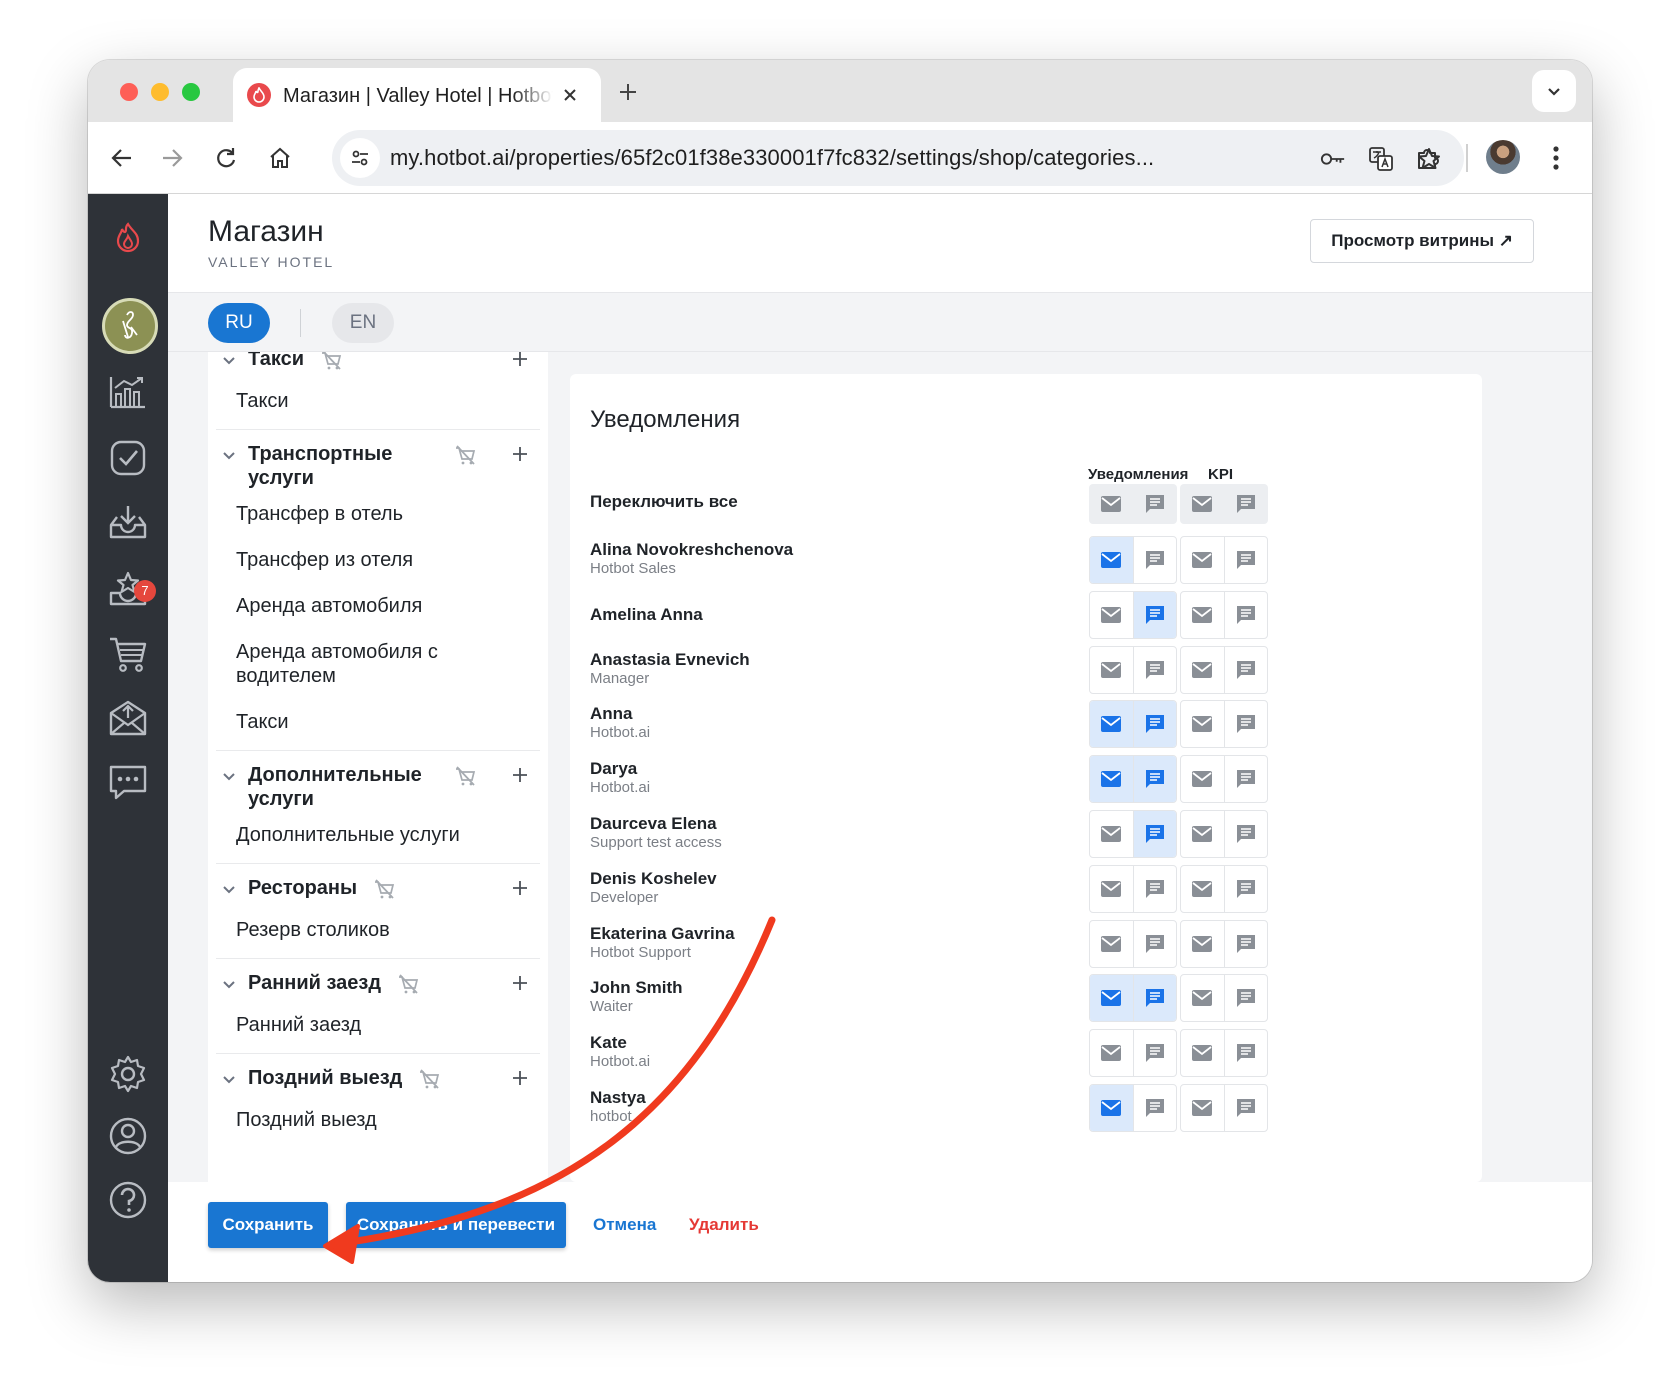 The image size is (1680, 1399). Describe the element at coordinates (128, 392) in the screenshot. I see `analytics-chart-icon` at that location.